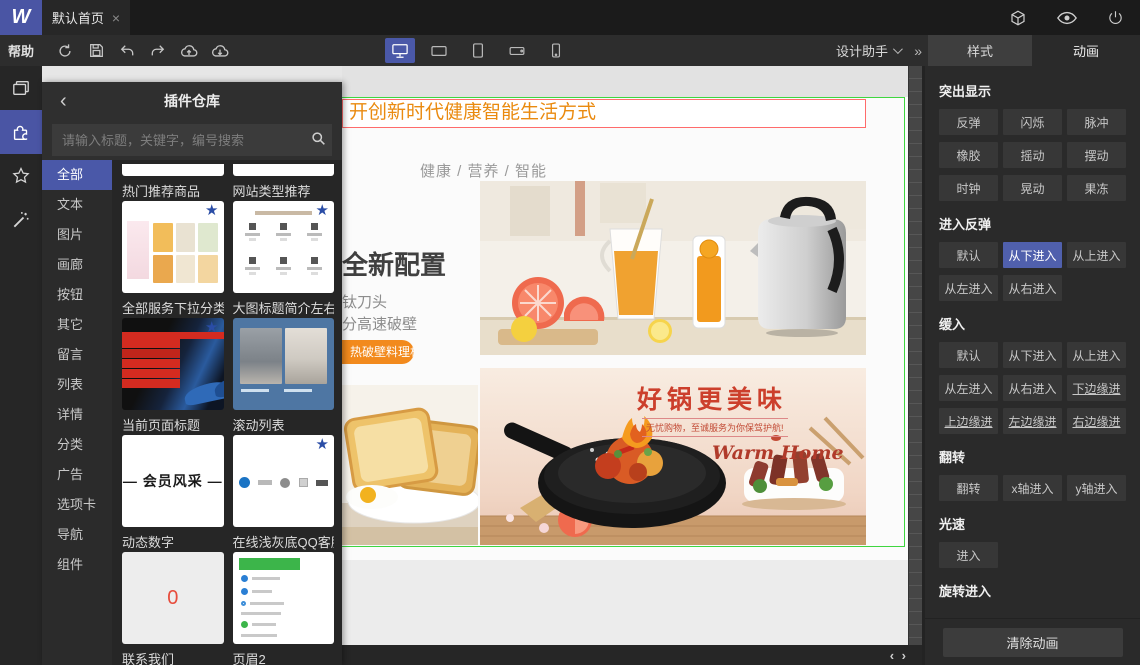 This screenshot has width=1140, height=665. What do you see at coordinates (21, 220) in the screenshot?
I see `sidebar-magic-wand-button` at bounding box center [21, 220].